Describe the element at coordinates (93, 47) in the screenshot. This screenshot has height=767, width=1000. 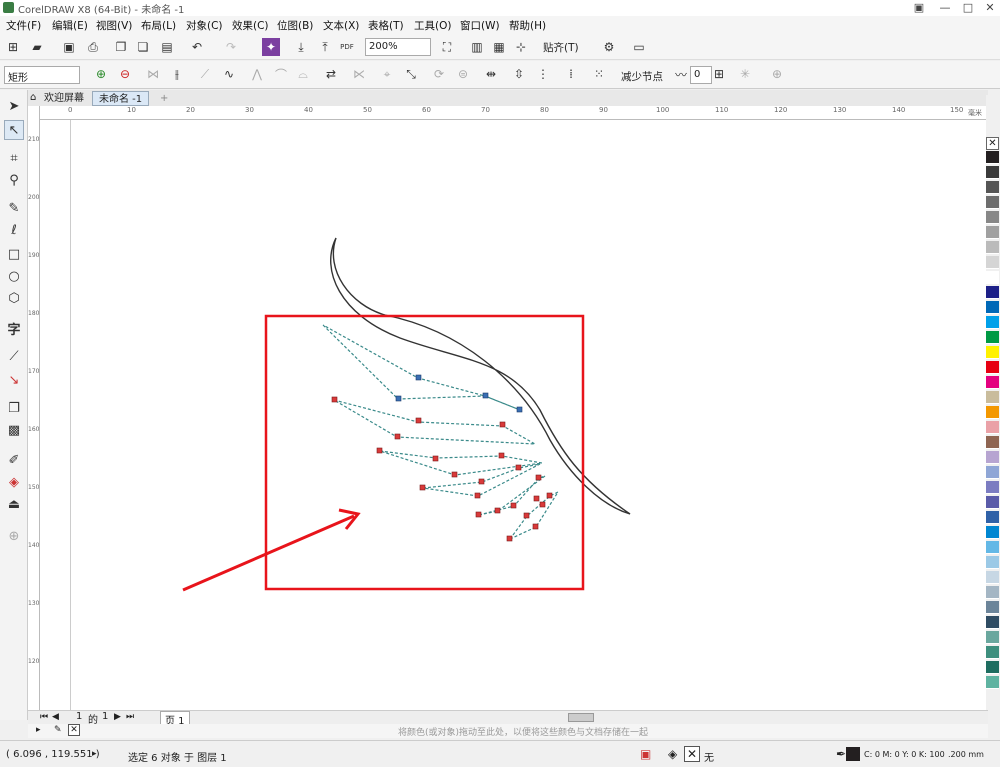
I see `print-icon: ⎙` at that location.